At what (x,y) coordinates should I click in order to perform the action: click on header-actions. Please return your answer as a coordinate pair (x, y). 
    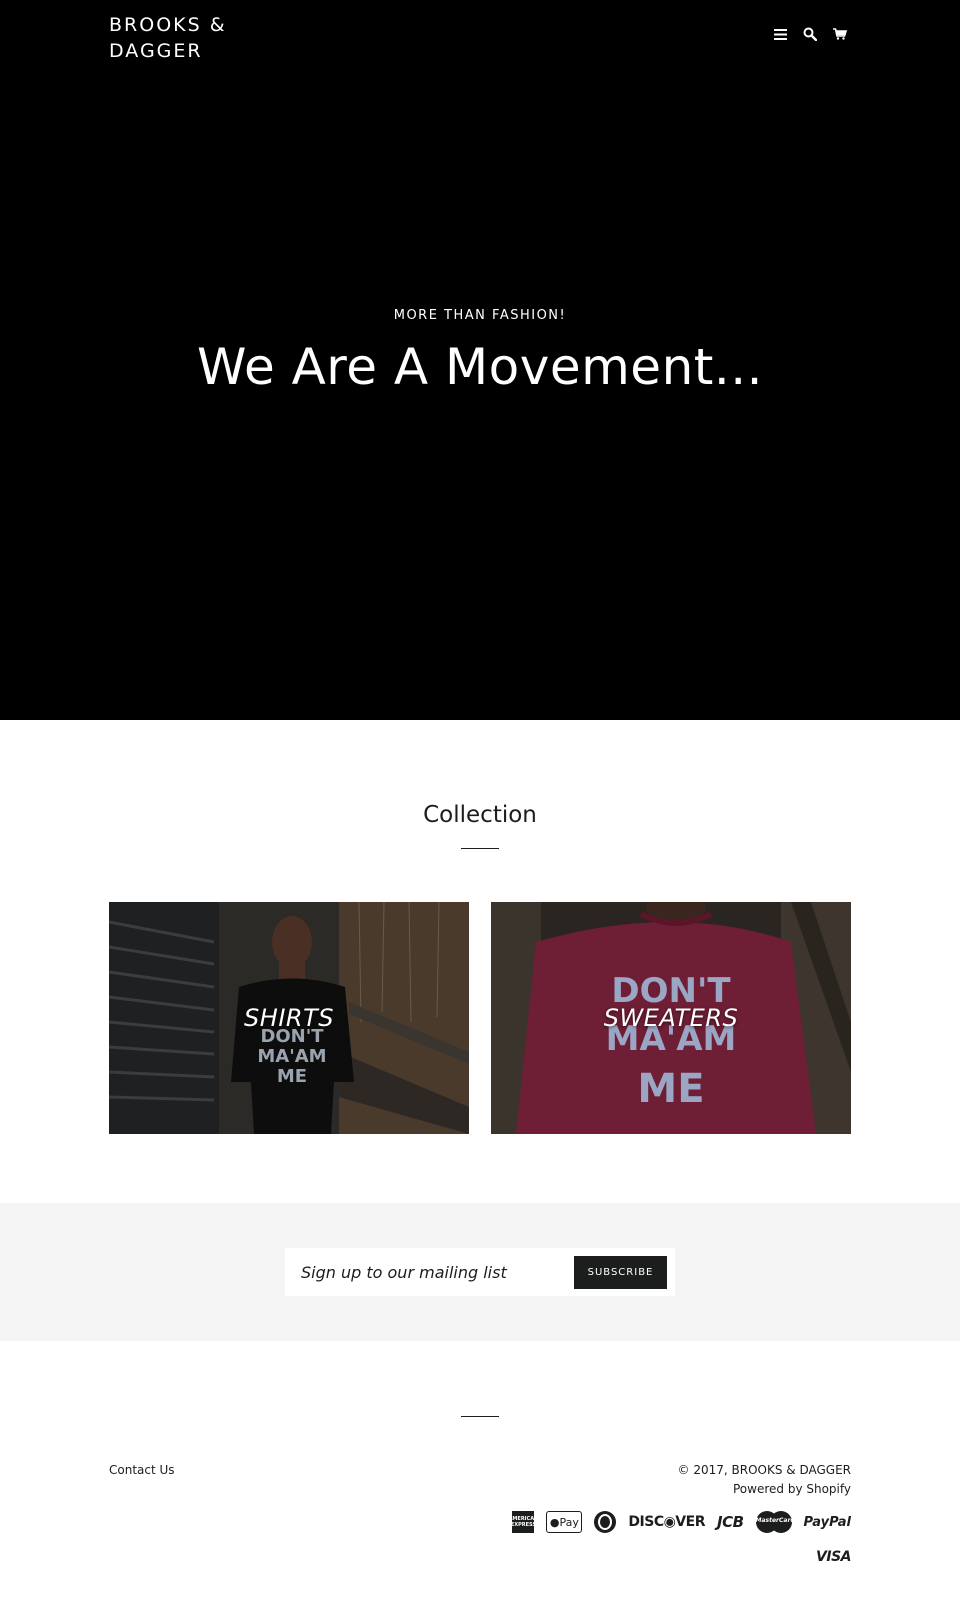
    Looking at the image, I should click on (810, 34).